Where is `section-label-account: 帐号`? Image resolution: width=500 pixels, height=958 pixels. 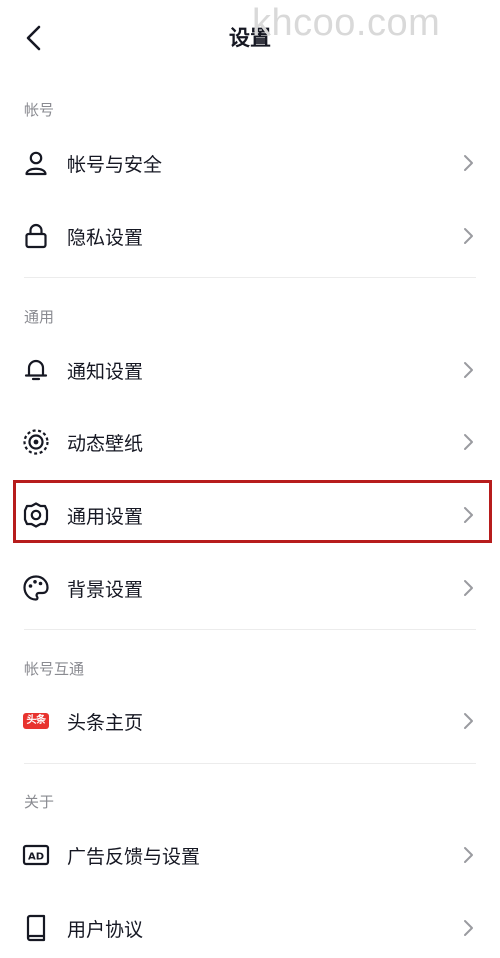 section-label-account: 帐号 is located at coordinates (39, 110).